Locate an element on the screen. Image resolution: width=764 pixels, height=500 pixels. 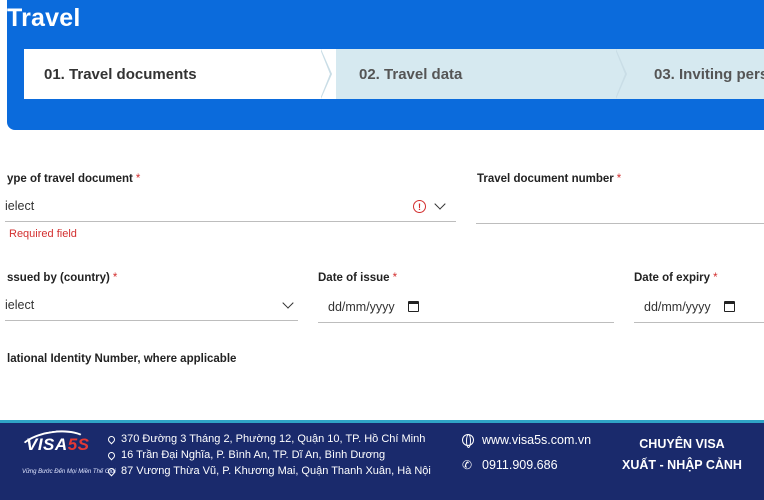
travel-document-number-label: Travel document number * is located at coordinates (549, 179).